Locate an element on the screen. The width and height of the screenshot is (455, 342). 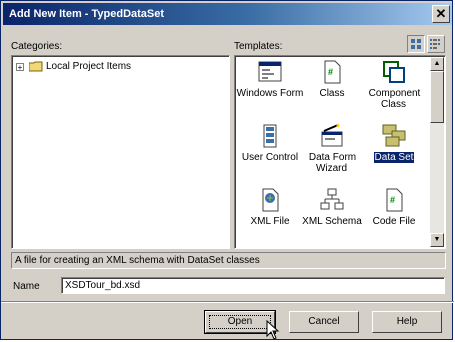
template-component-class: Component Class is located at coordinates (394, 90).